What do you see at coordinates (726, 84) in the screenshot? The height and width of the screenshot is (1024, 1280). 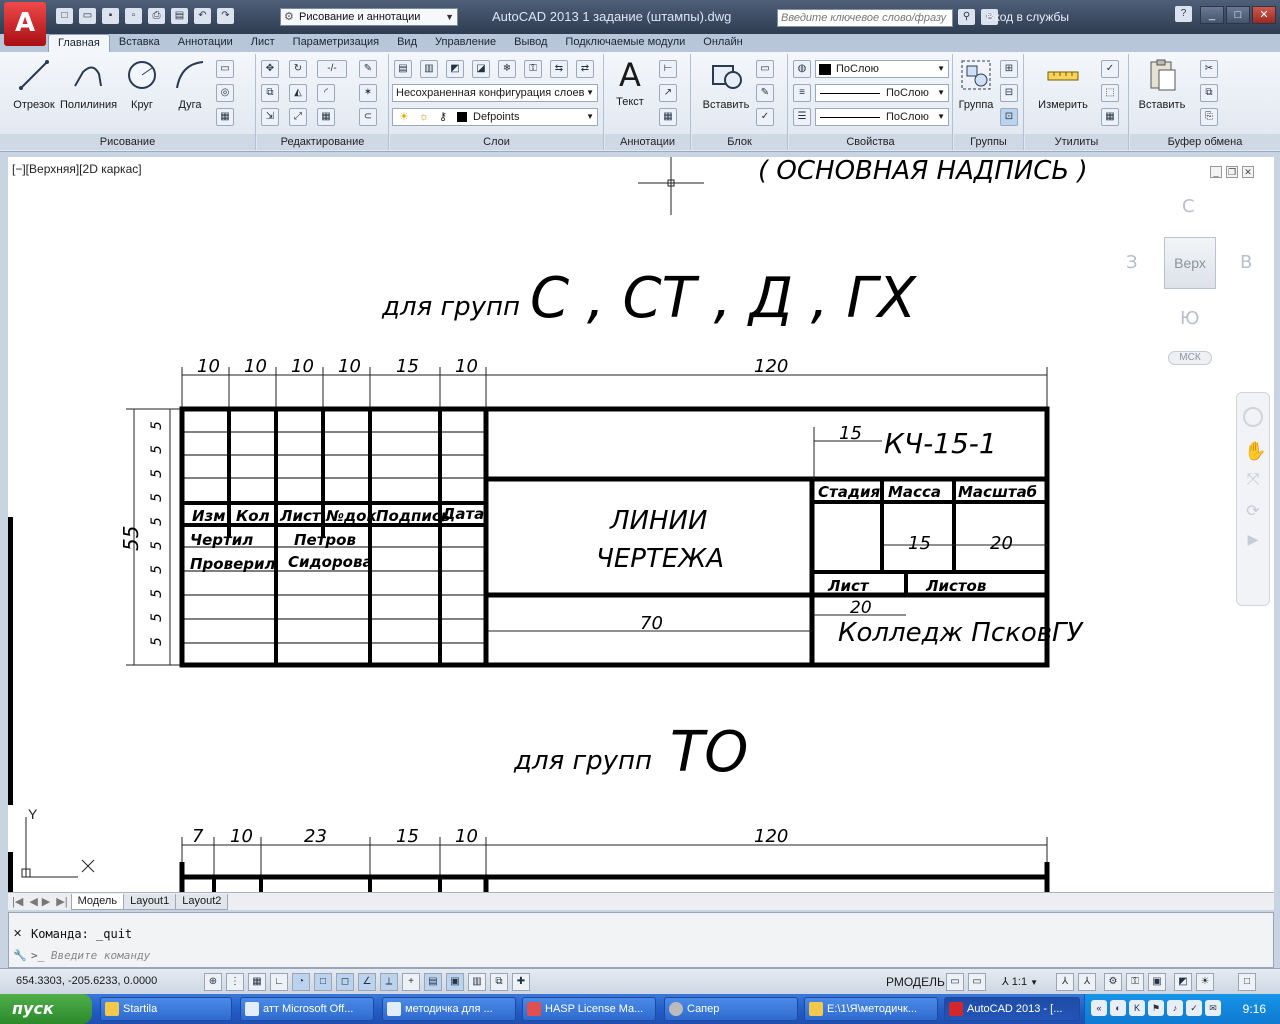 I see `insert-block-button: Вставить` at bounding box center [726, 84].